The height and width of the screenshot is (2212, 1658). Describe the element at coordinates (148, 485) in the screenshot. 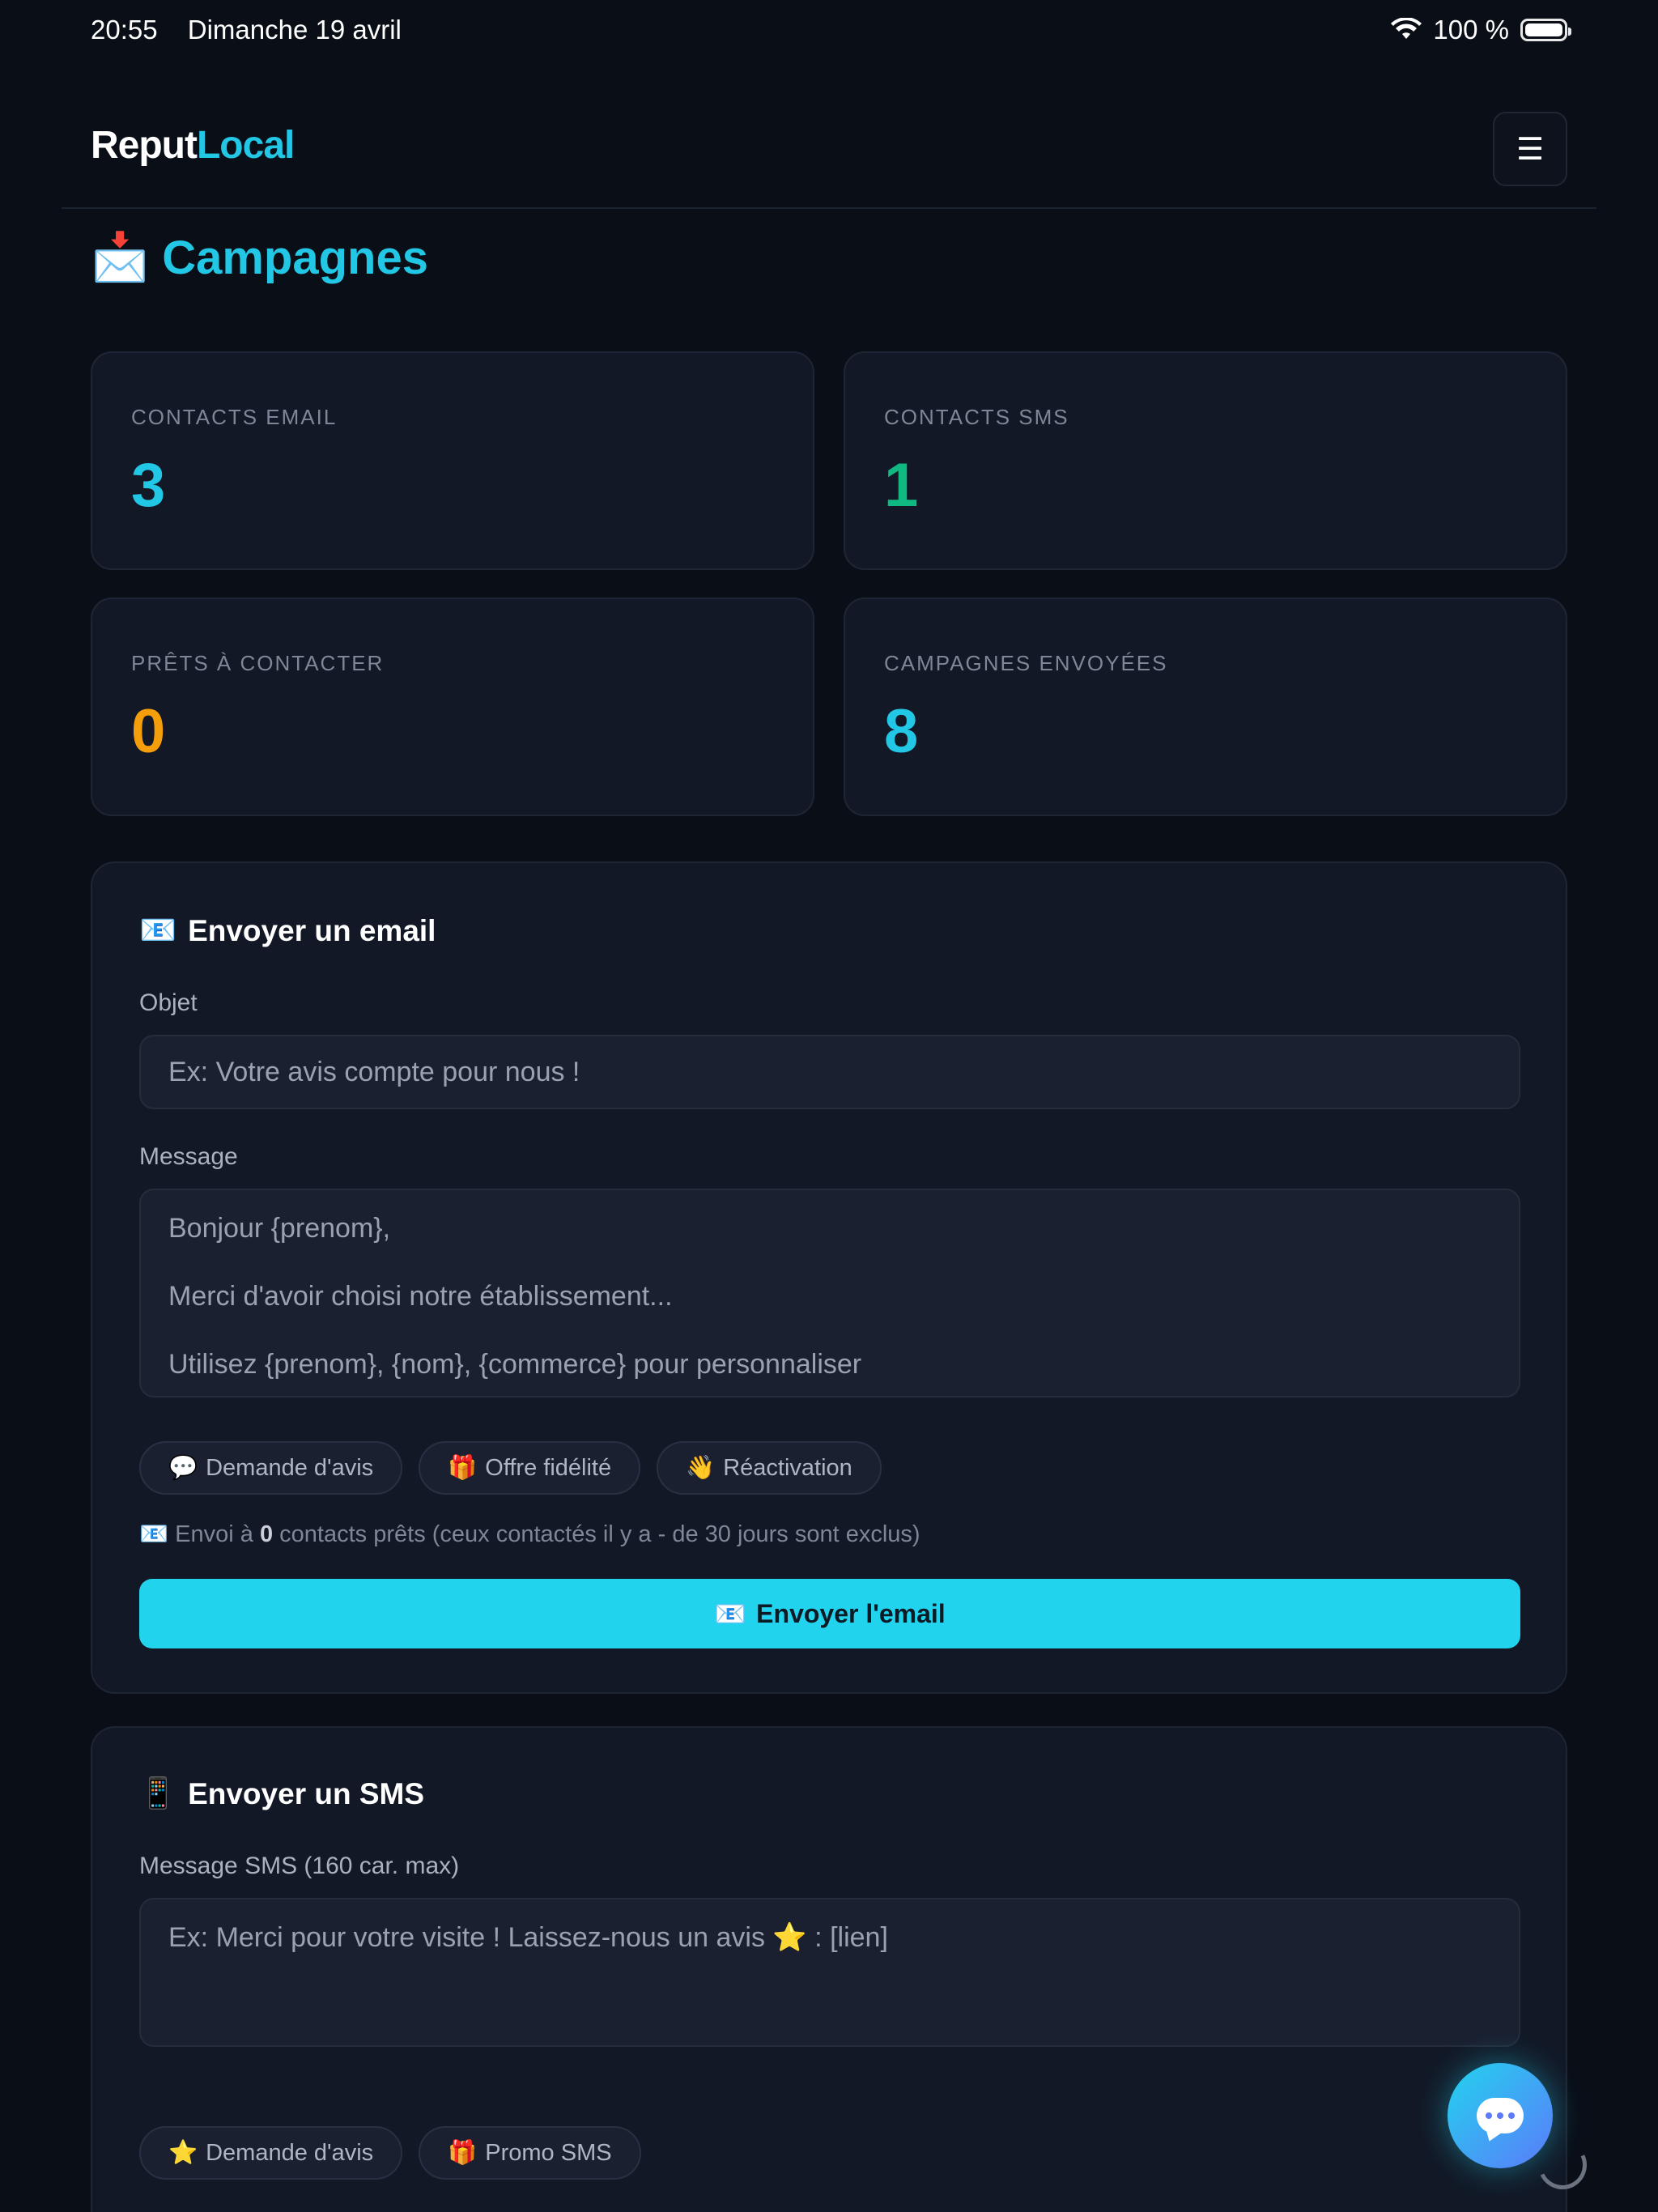

I see `stat-value: 3` at that location.